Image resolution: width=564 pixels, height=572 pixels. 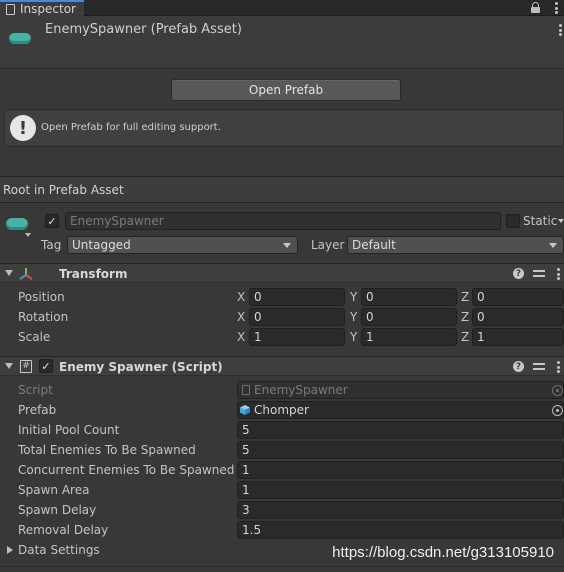 What do you see at coordinates (409, 337) in the screenshot?
I see `scale-y-field: 1` at bounding box center [409, 337].